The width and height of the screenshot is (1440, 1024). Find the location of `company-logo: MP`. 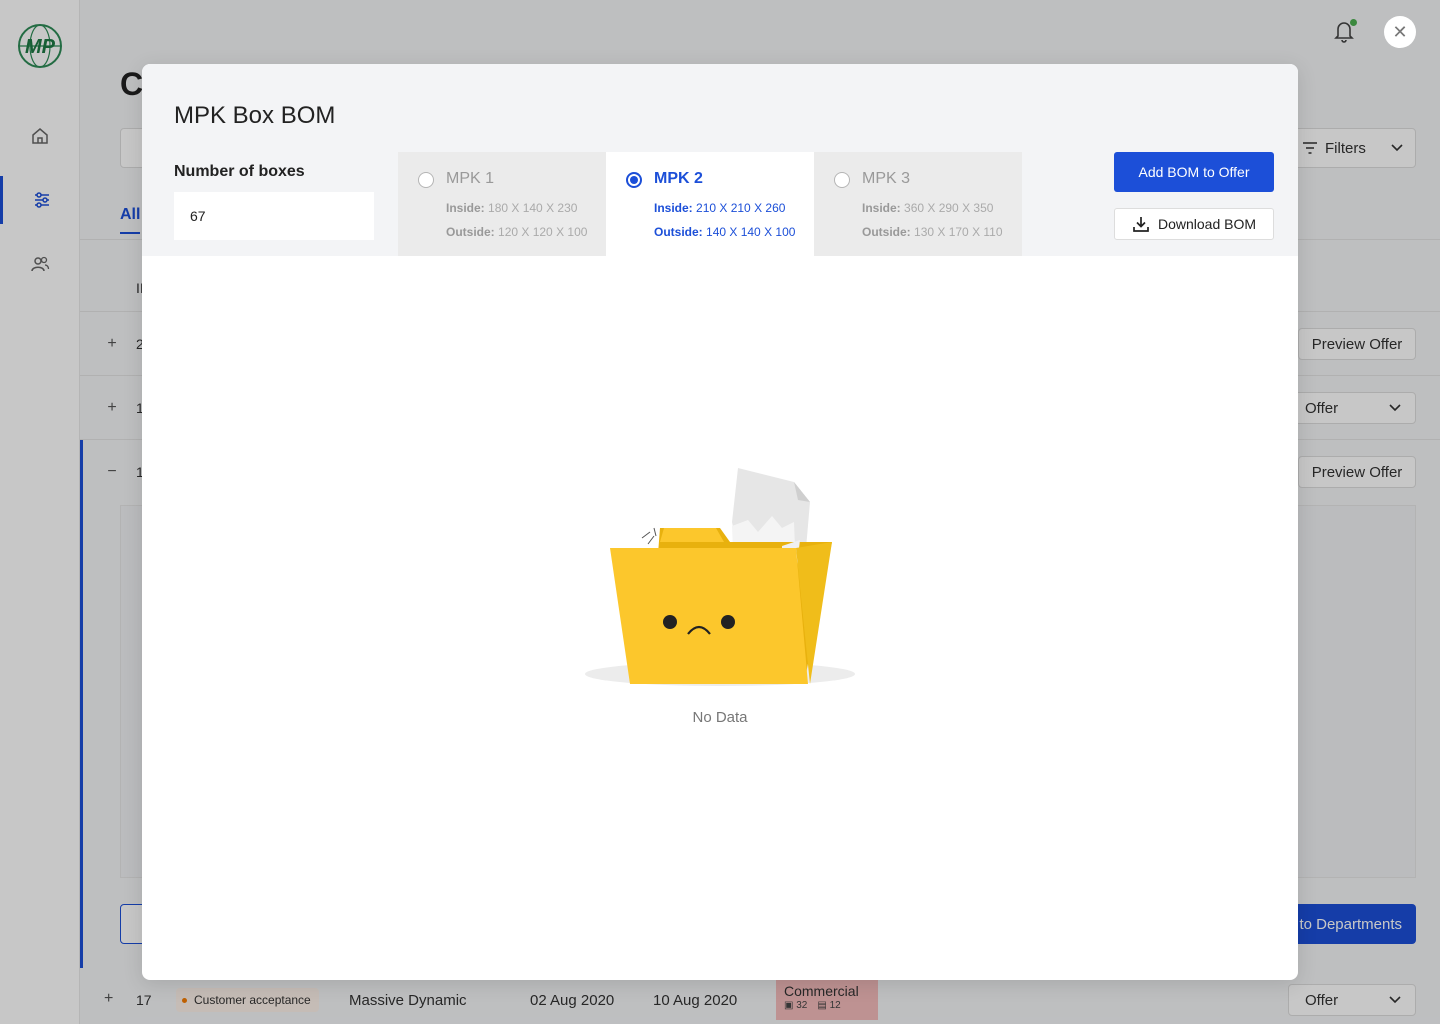

company-logo: MP is located at coordinates (40, 46).